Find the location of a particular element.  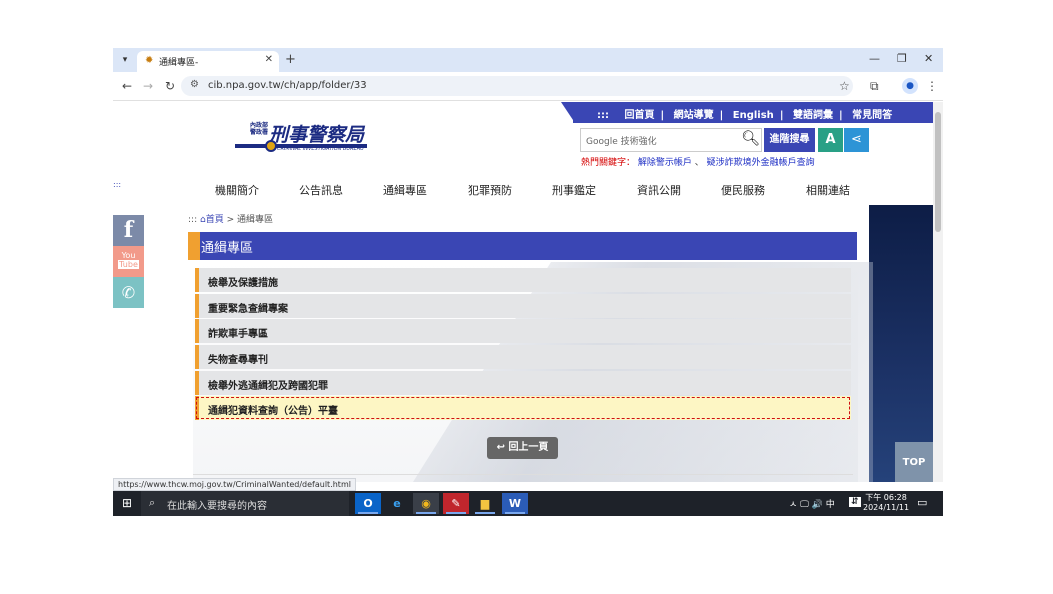

close-window-icon: ✕ is located at coordinates (928, 58).